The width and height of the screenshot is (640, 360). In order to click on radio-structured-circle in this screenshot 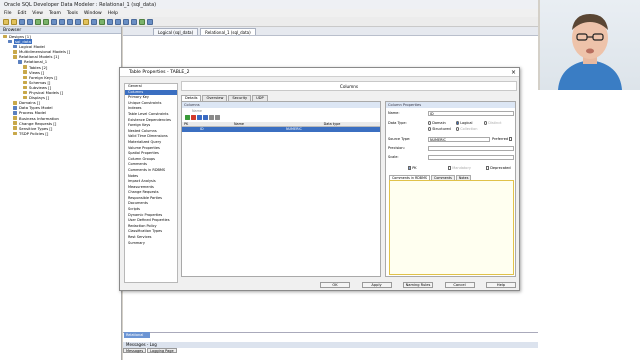, I will do `click(430, 129)`.